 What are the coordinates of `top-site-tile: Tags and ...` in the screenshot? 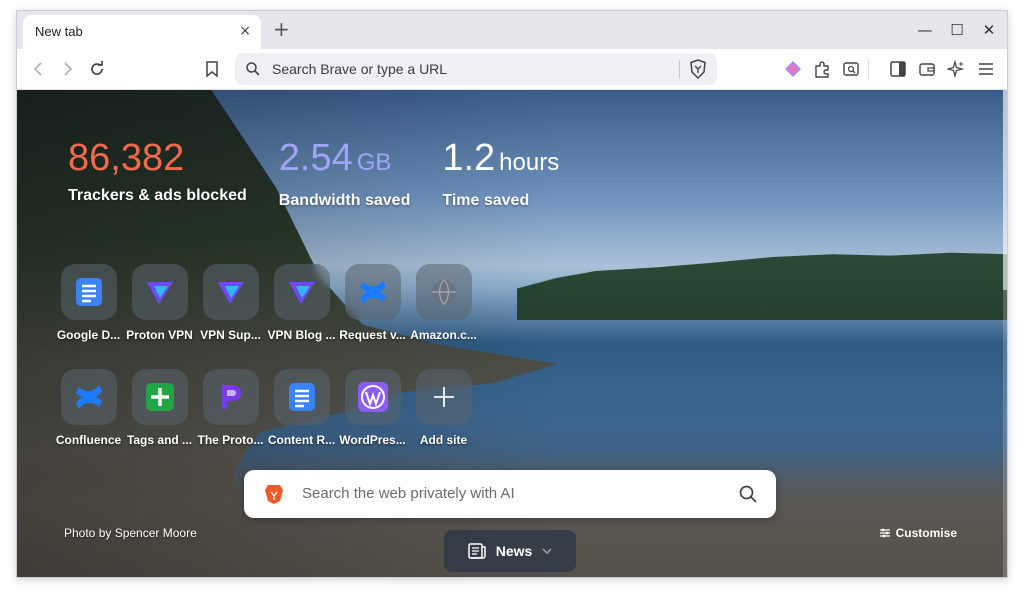 It's located at (159, 409).